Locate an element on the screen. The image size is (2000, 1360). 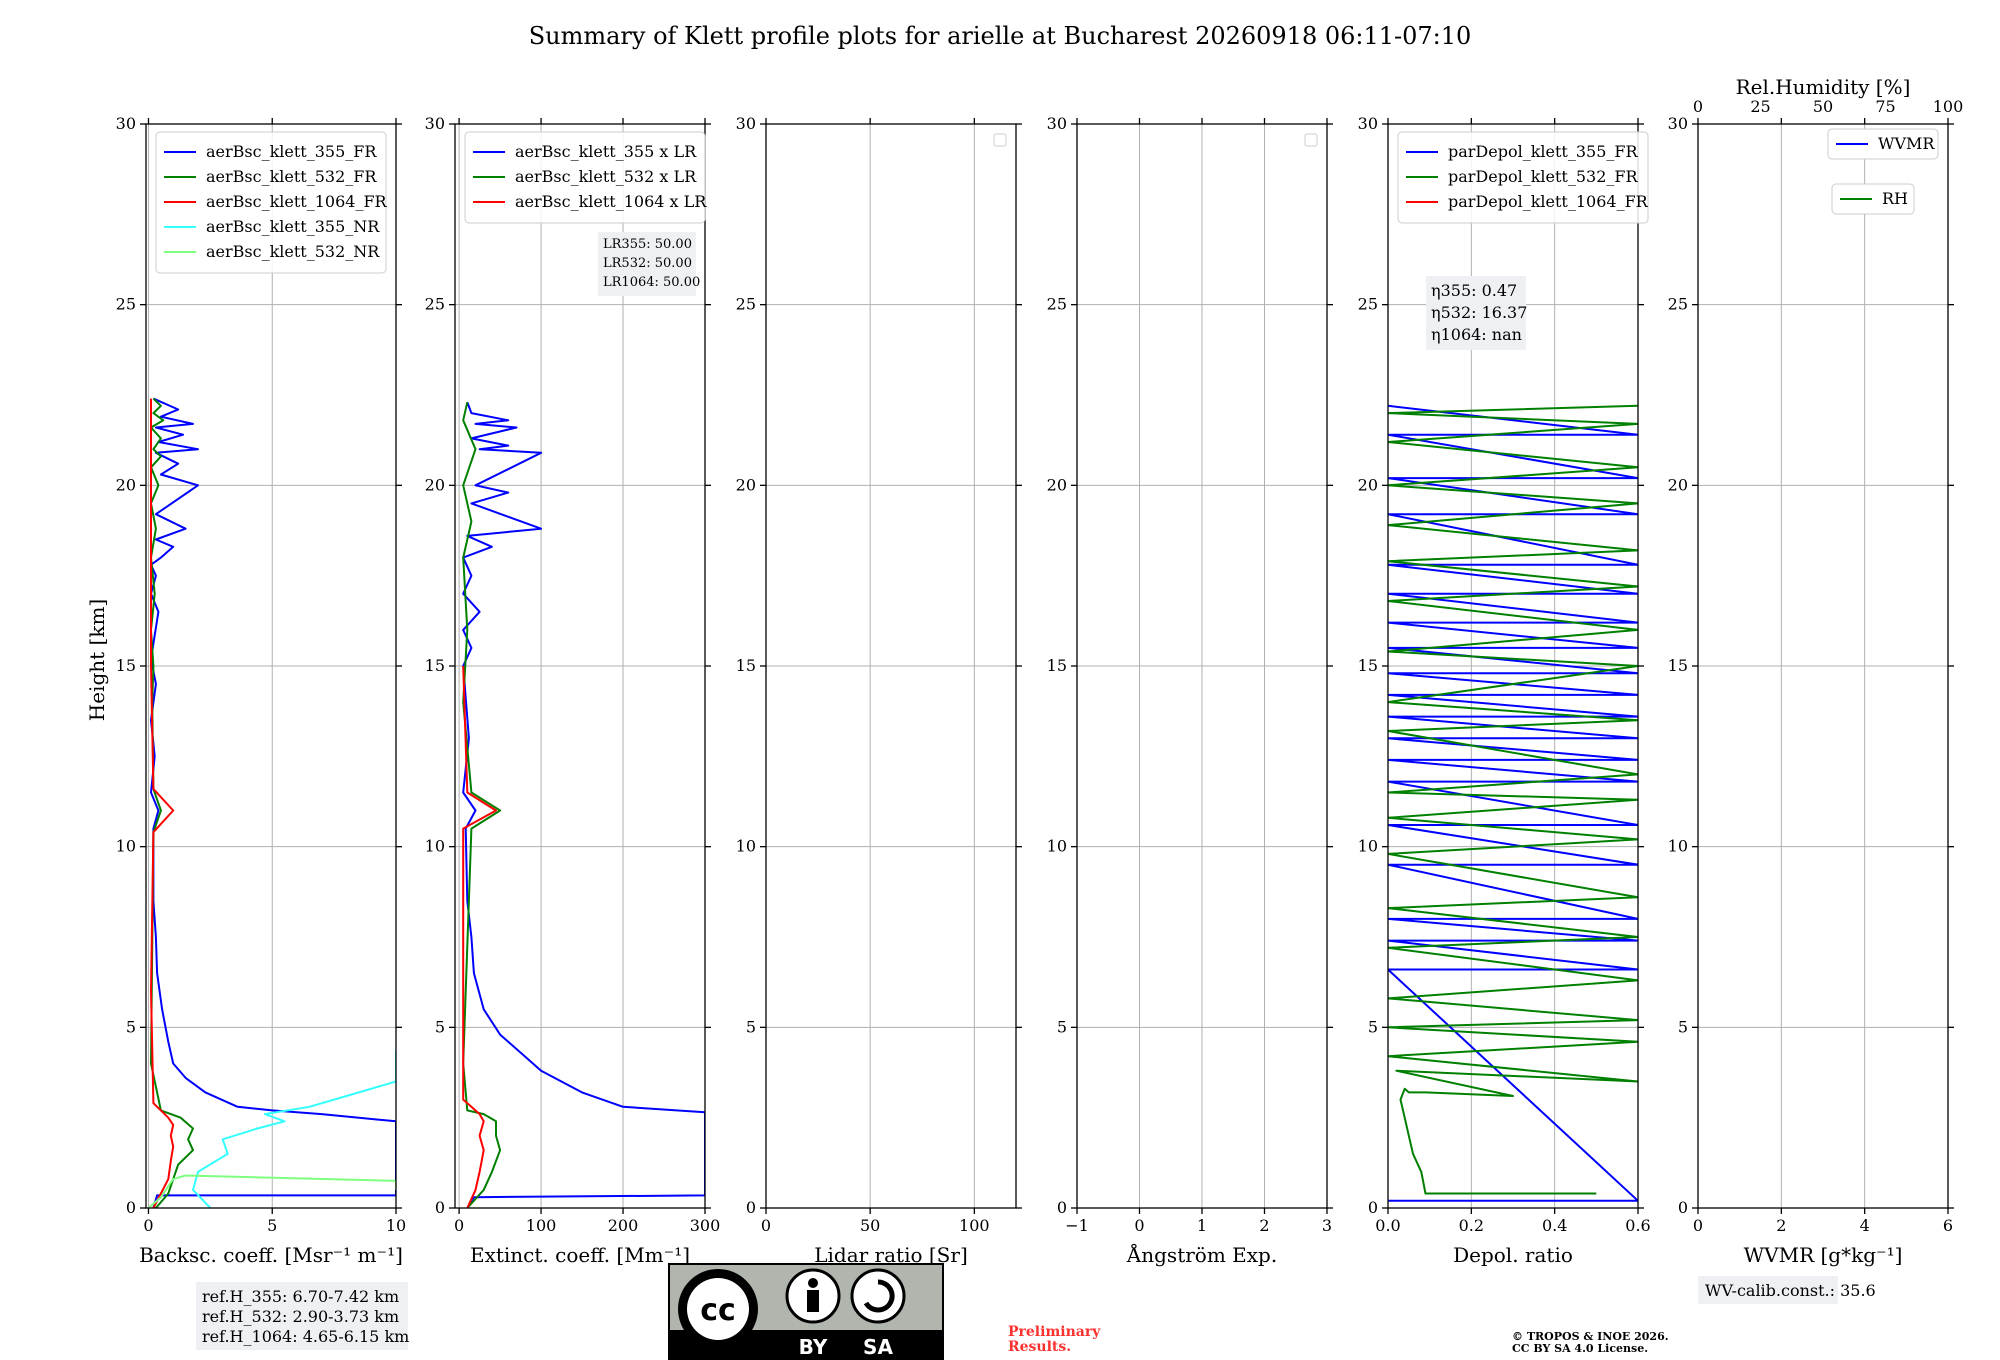
annotation-text: ref.H_1064: 4.65-6.15 km is located at coordinates (305, 1336).